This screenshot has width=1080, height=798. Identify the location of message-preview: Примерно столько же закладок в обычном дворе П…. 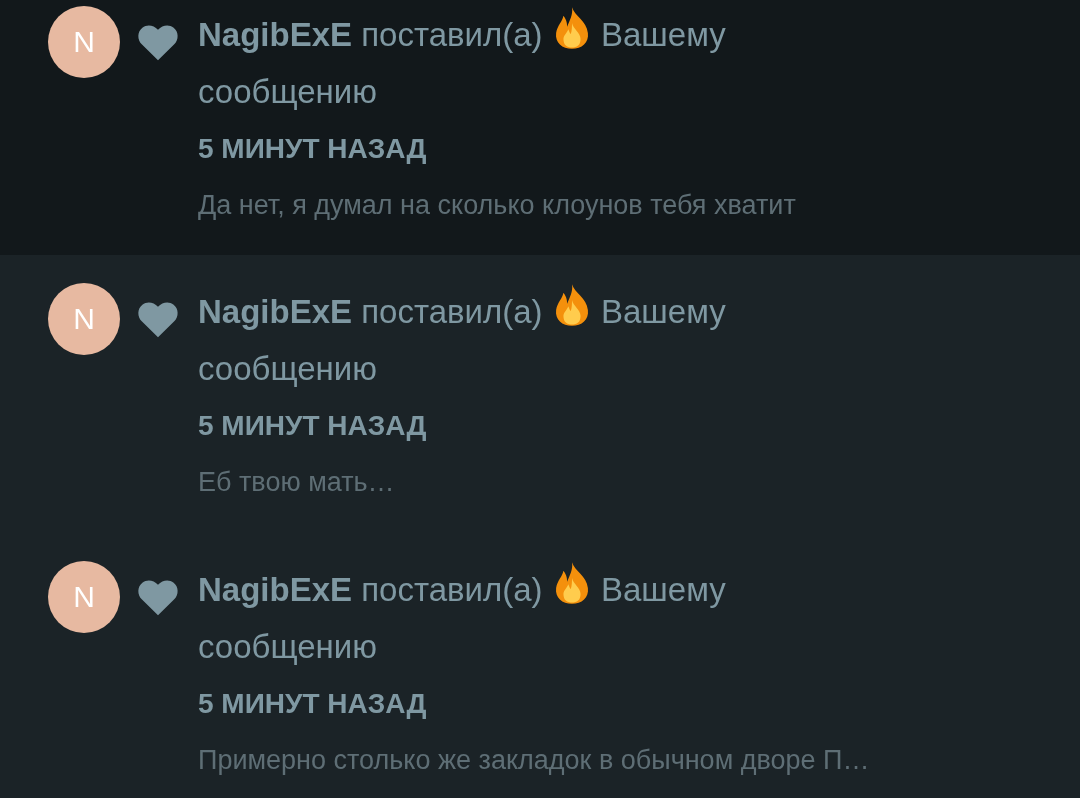
(534, 760).